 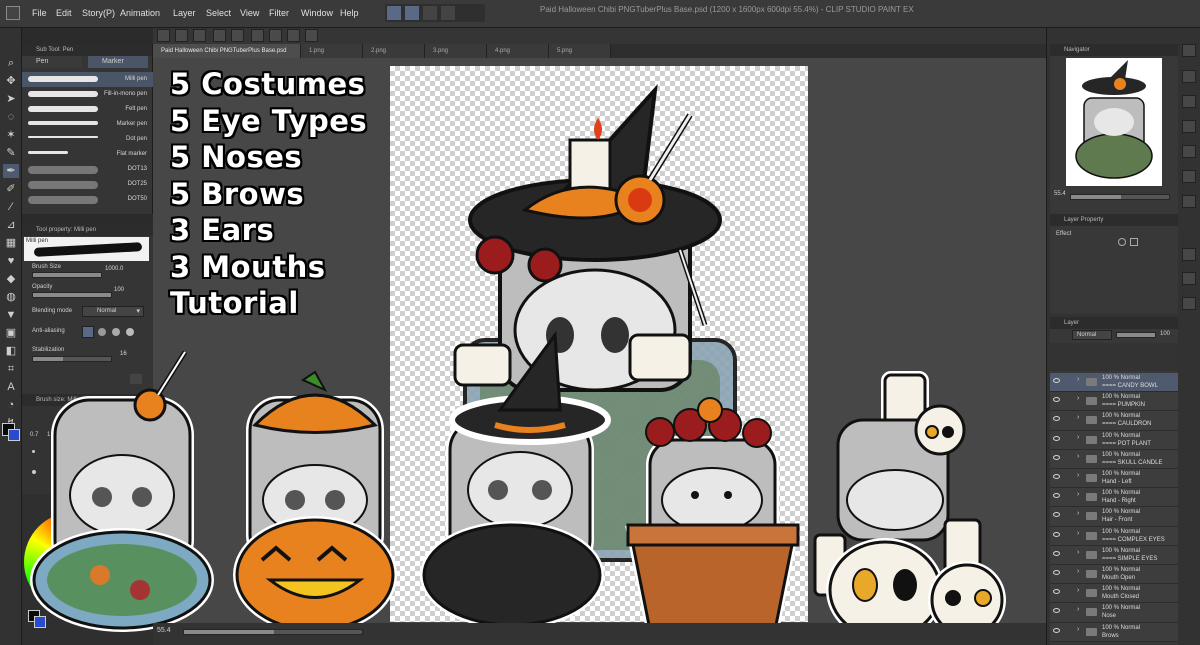 I want to click on feature-line: 5 Costumes, so click(x=268, y=84).